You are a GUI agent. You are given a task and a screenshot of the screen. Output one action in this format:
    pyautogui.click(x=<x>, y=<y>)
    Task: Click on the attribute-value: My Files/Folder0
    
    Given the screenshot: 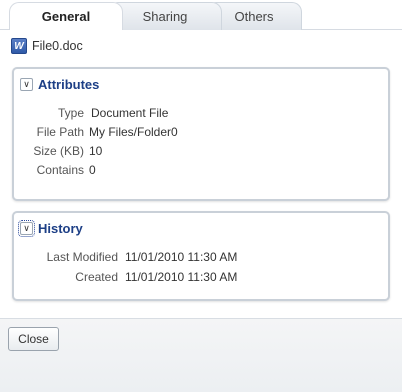 What is the action you would take?
    pyautogui.click(x=133, y=132)
    